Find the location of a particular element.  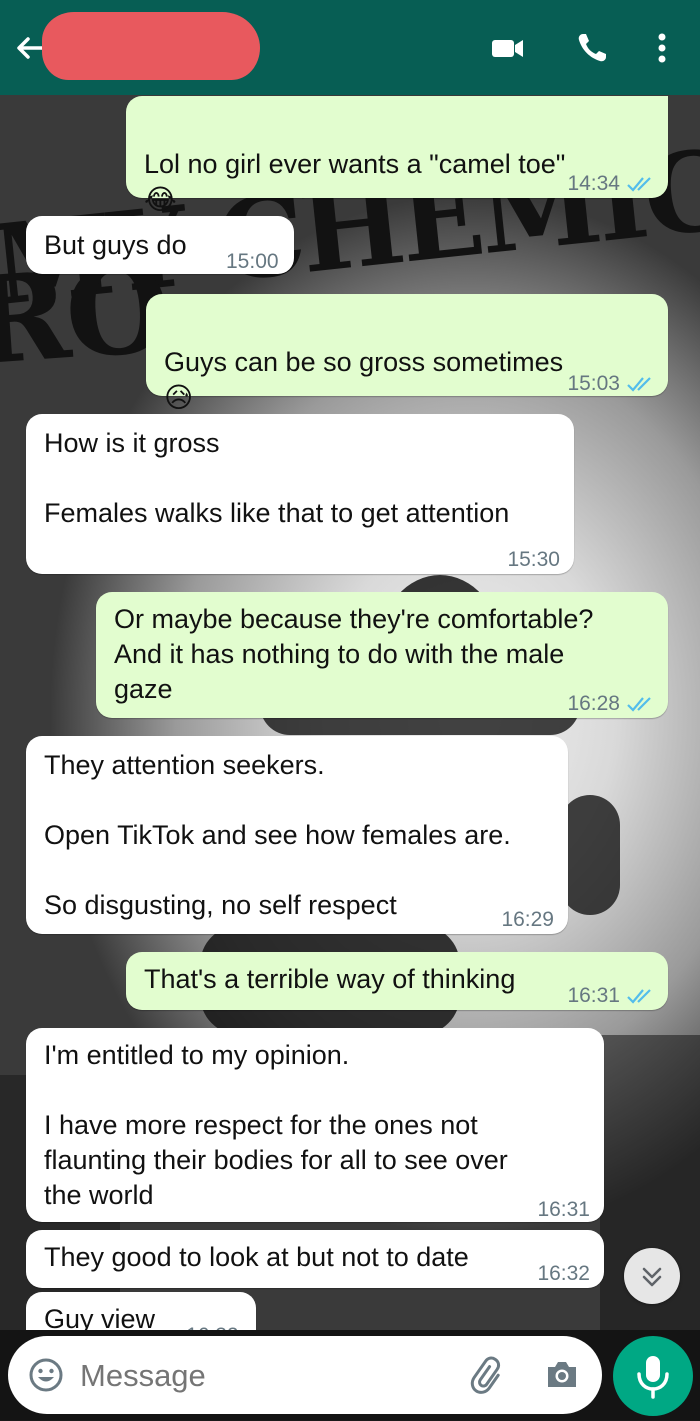

message-text: Lol no girl ever wants a "camel toe" is located at coordinates (355, 164).